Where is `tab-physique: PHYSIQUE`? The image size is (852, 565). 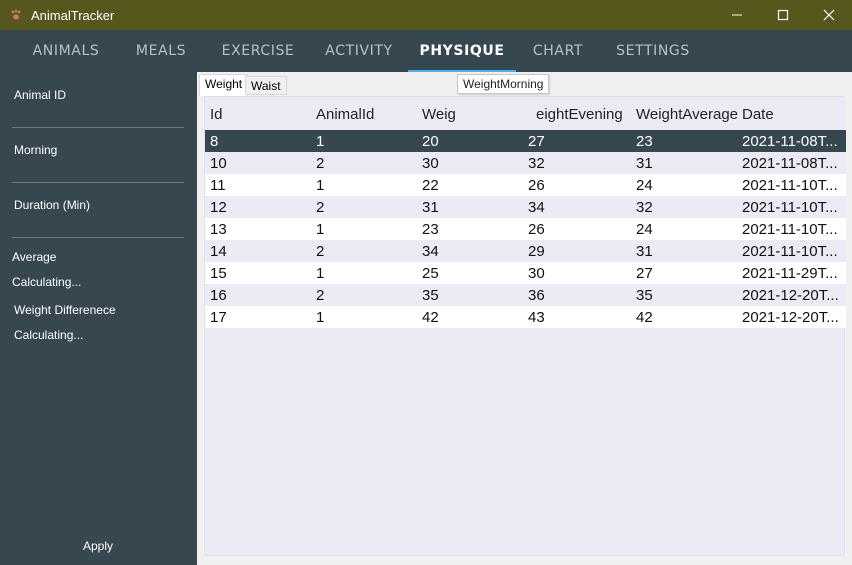 tab-physique: PHYSIQUE is located at coordinates (462, 51).